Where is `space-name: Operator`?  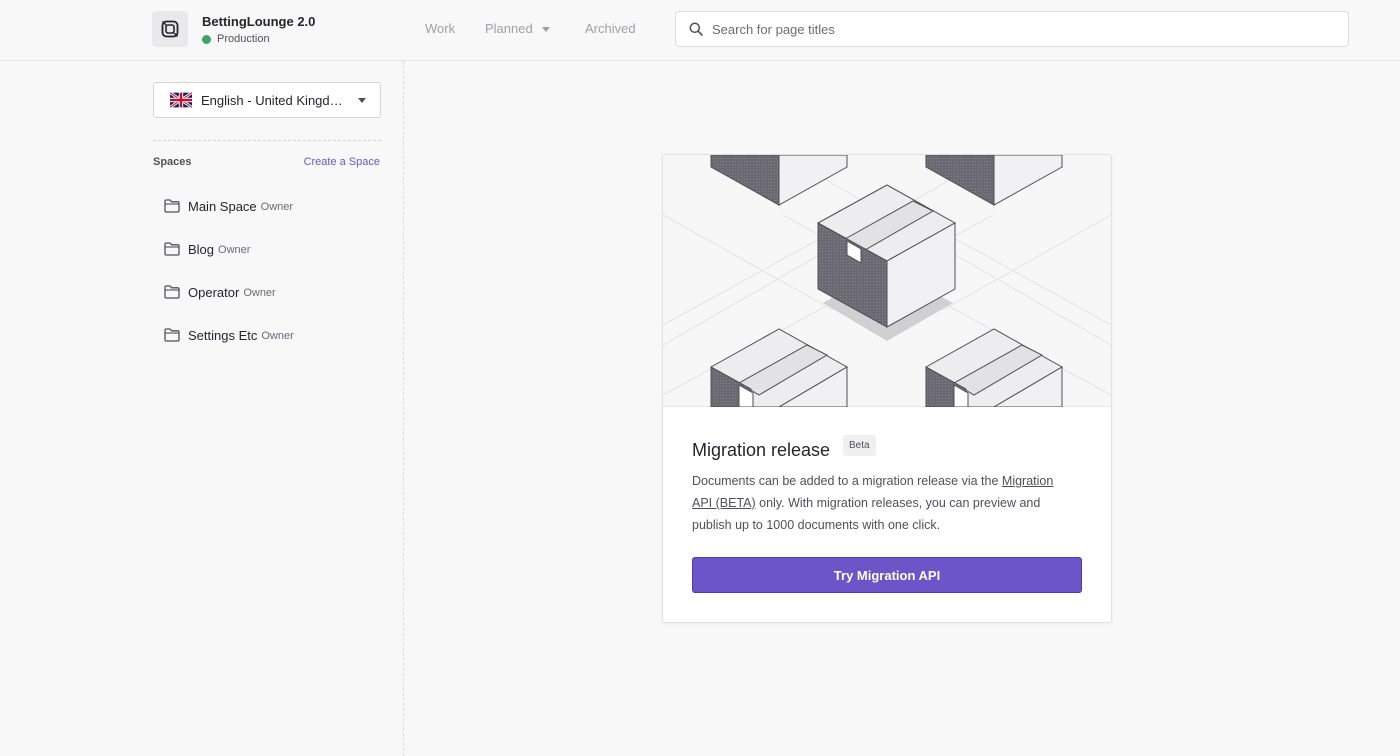
space-name: Operator is located at coordinates (214, 292).